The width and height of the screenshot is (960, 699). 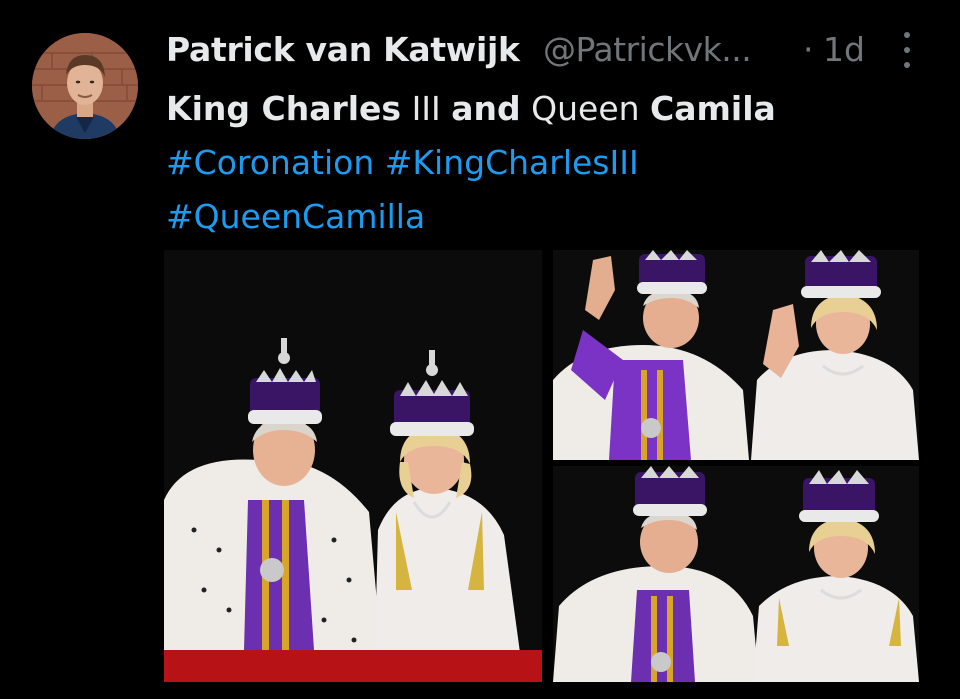 I want to click on tweet-header: Patrick van Katwijk @Patrickvk... · 1d, so click(x=546, y=50).